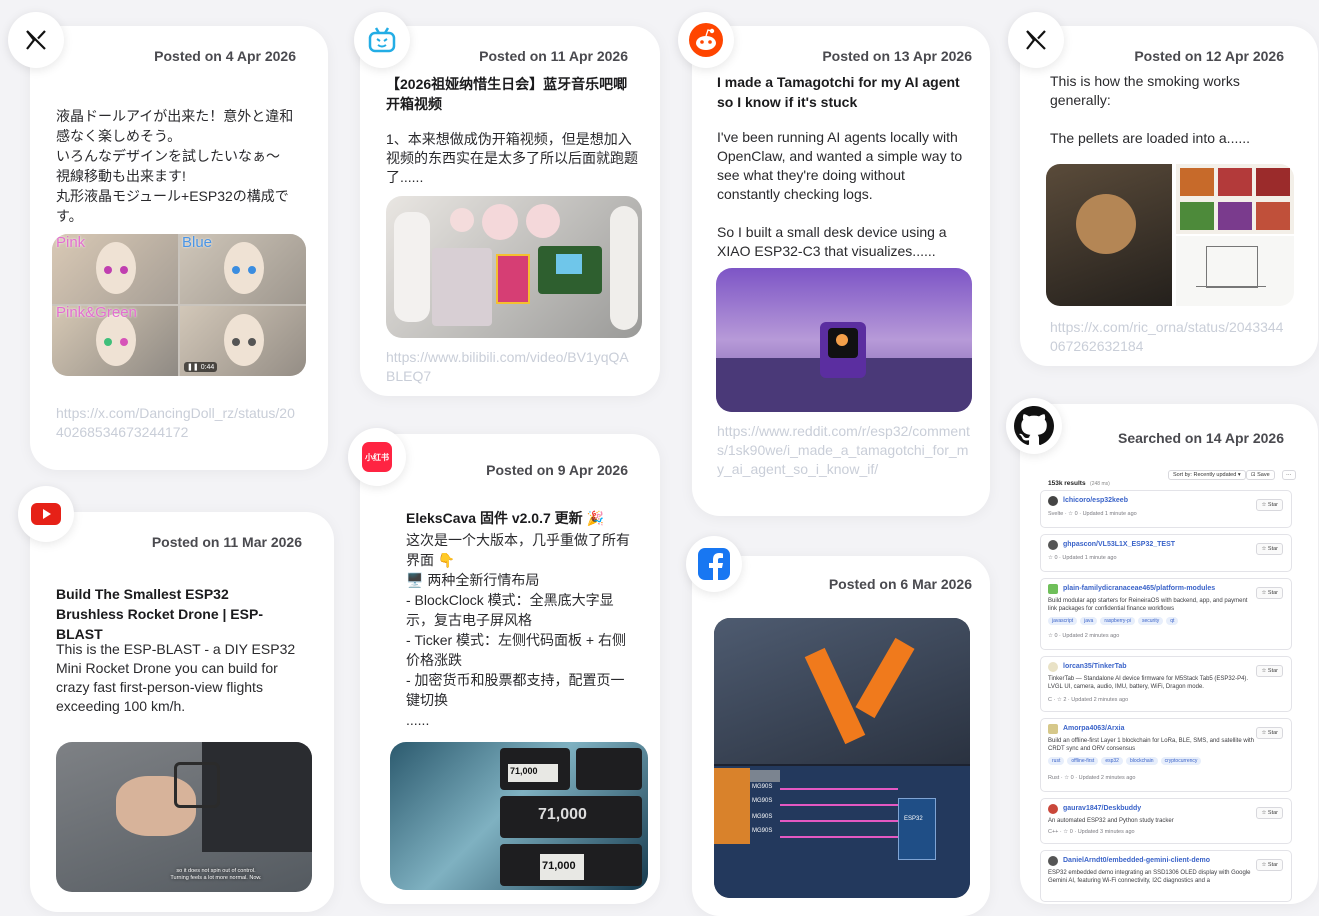 The image size is (1319, 916). I want to click on media-label-pink: Pink, so click(71, 242).